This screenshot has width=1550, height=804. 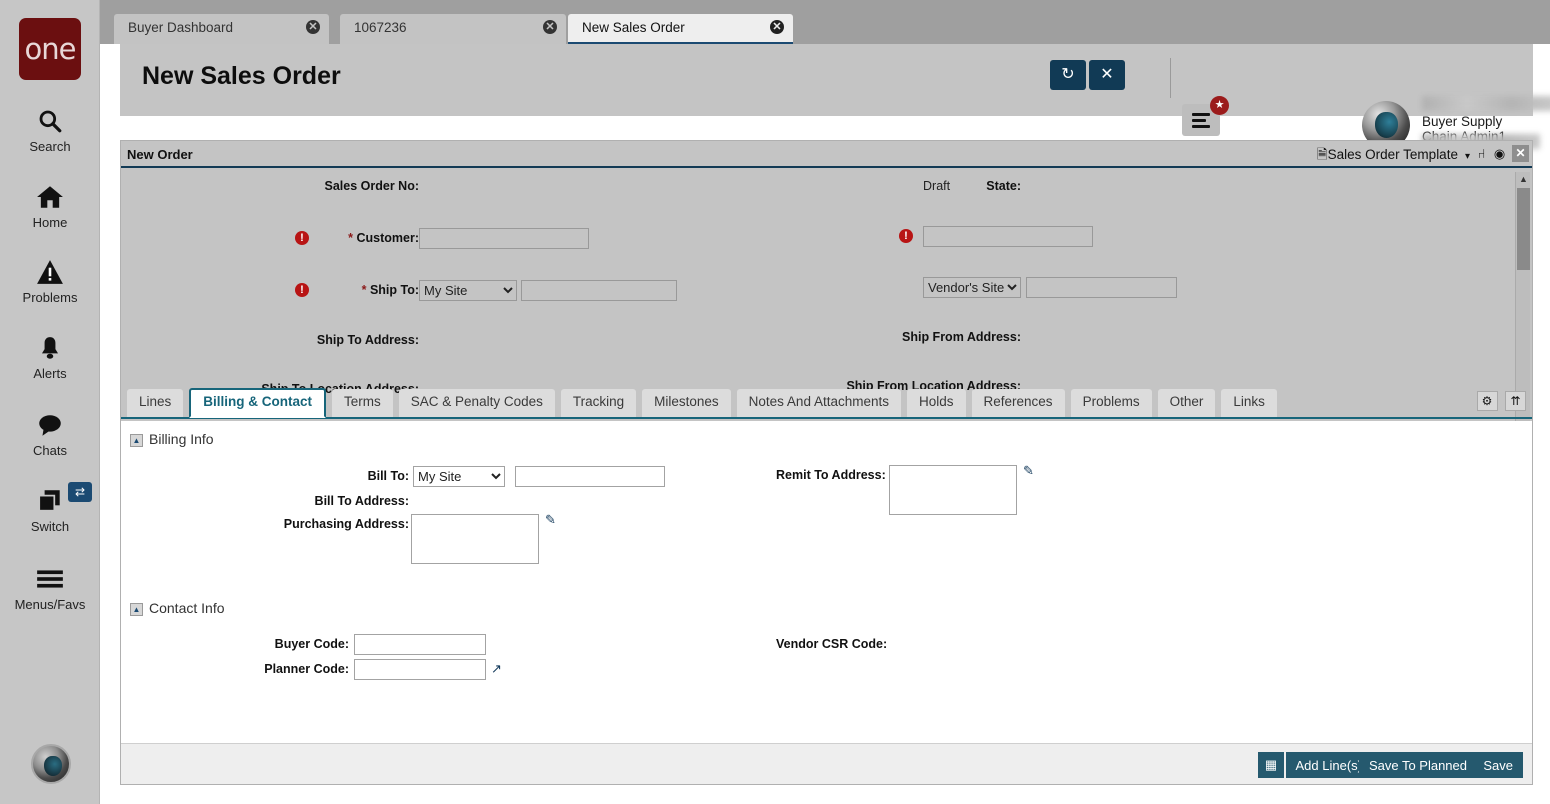 I want to click on field-ship-to-address: Ship To Address:, so click(x=441, y=343).